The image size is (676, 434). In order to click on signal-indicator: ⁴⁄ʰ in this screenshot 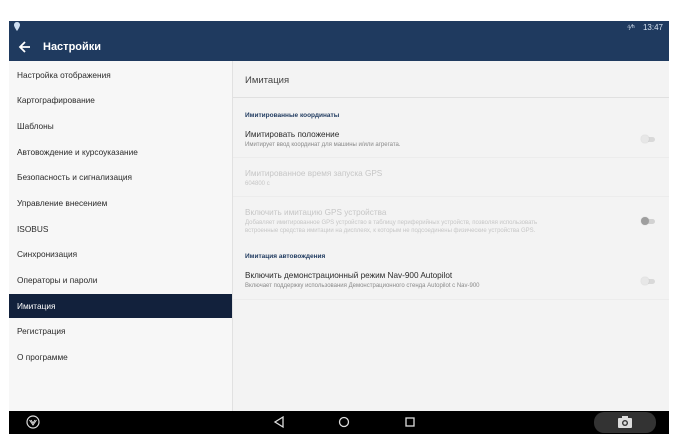, I will do `click(630, 27)`.